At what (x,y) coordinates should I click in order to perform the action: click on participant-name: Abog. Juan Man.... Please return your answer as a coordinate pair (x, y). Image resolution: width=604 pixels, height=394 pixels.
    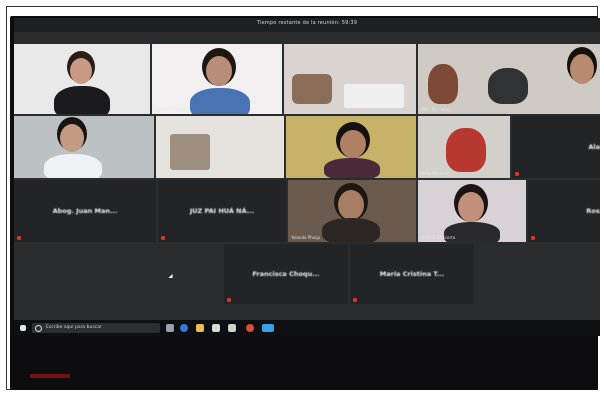
    Looking at the image, I should click on (85, 211).